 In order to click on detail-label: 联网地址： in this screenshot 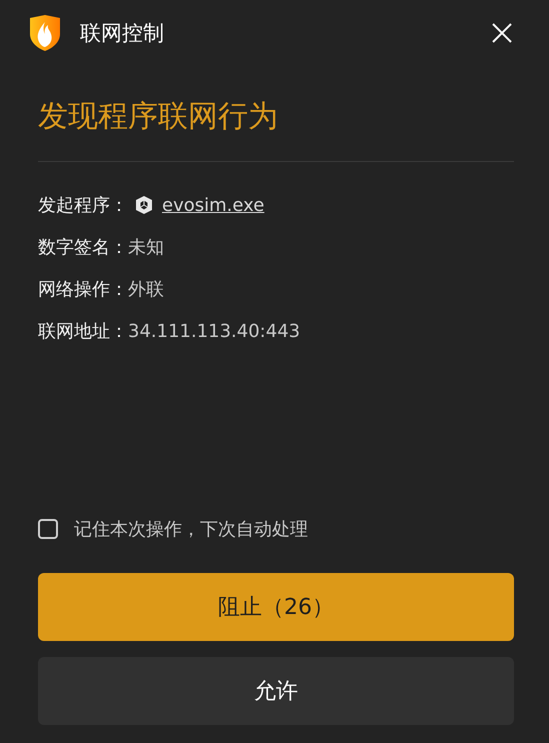, I will do `click(83, 331)`.